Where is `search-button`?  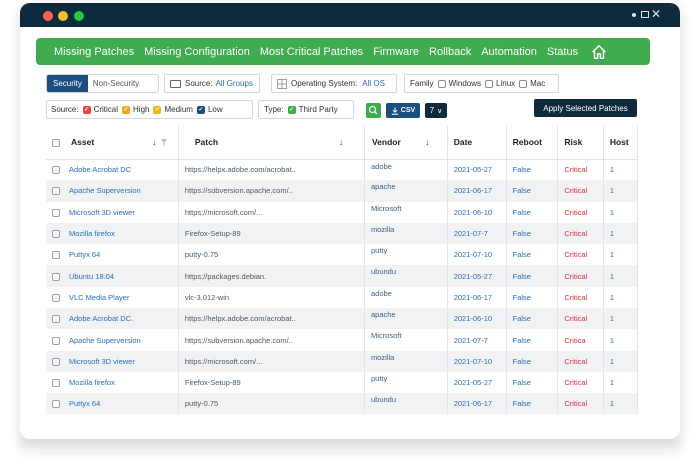 search-button is located at coordinates (373, 110).